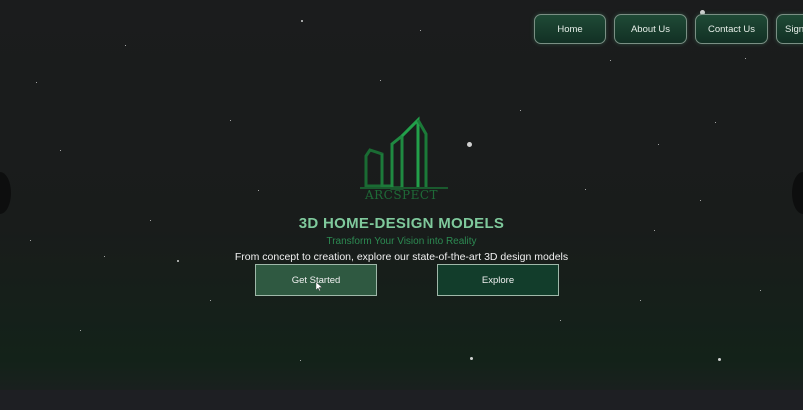 The width and height of the screenshot is (803, 410). What do you see at coordinates (789, 29) in the screenshot?
I see `nav-sign-button: Sign` at bounding box center [789, 29].